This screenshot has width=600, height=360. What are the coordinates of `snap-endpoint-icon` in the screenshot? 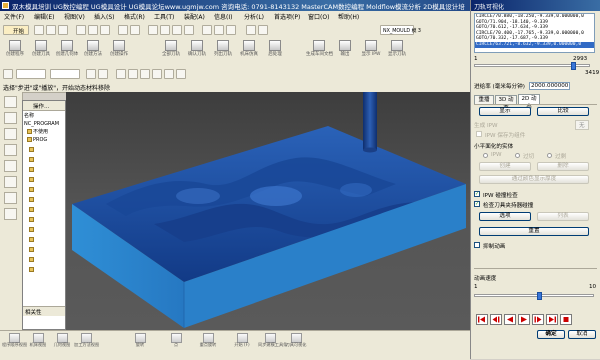 It's located at (121, 74).